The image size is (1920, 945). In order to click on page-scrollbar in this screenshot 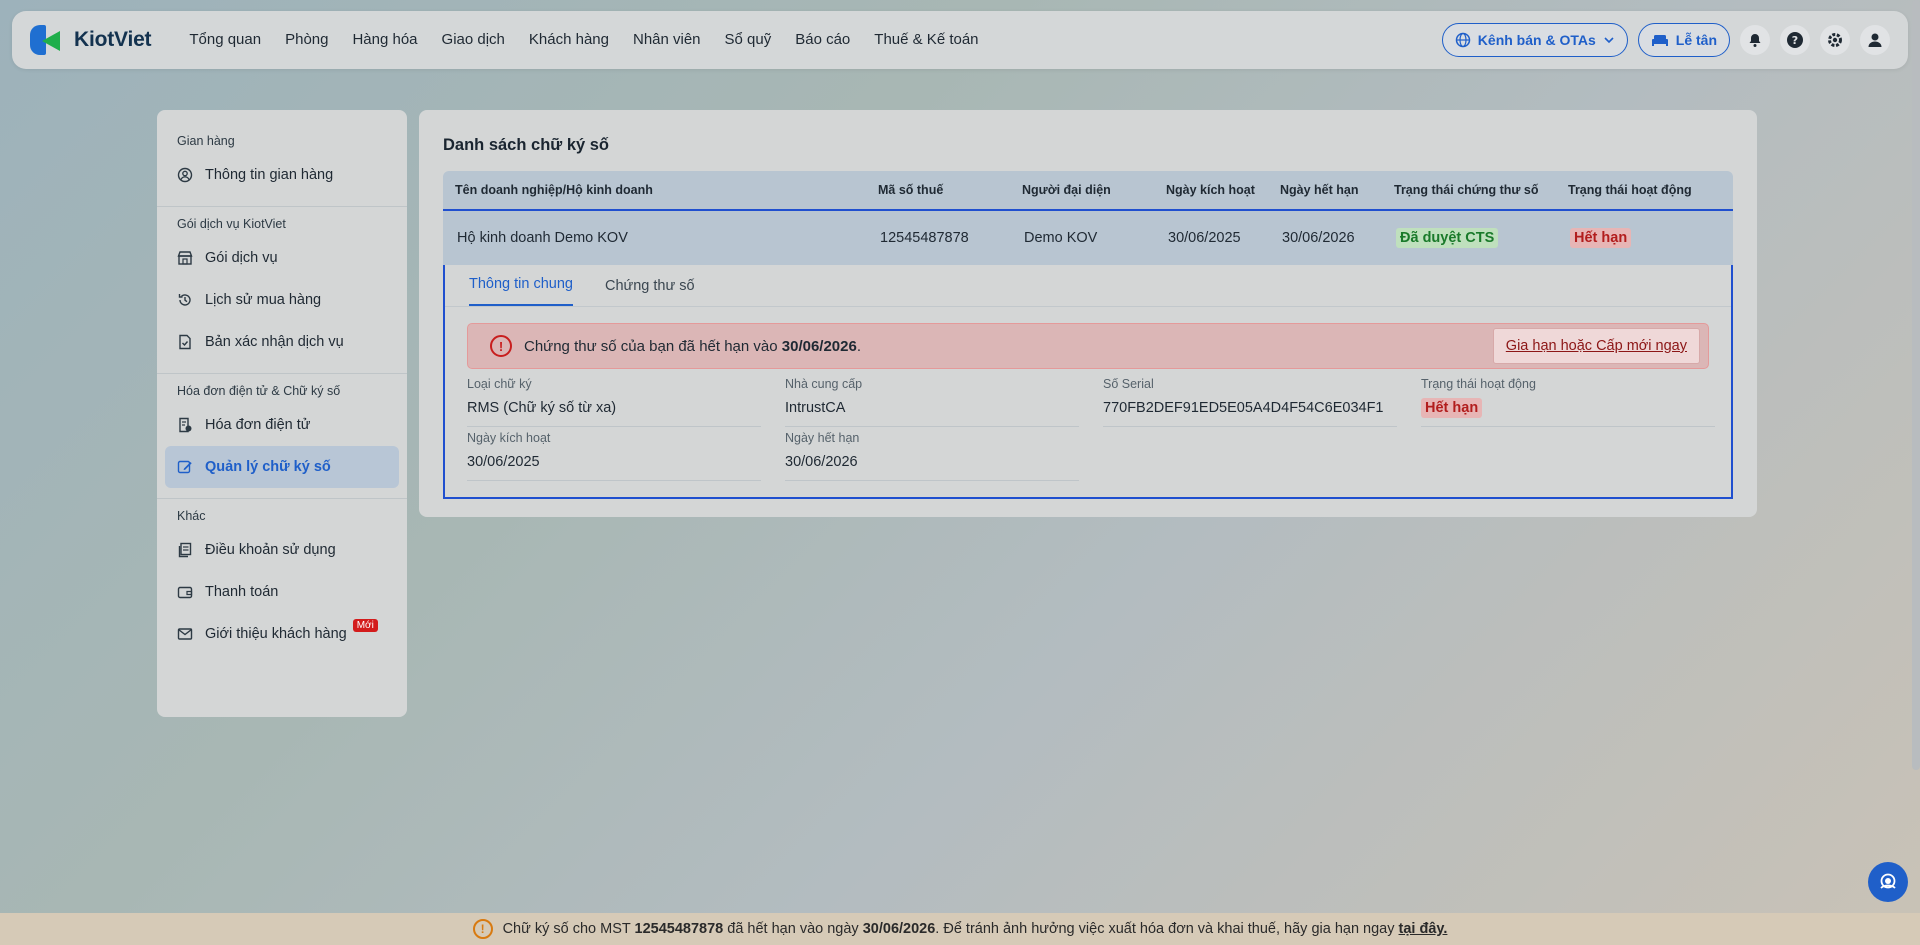, I will do `click(1916, 385)`.